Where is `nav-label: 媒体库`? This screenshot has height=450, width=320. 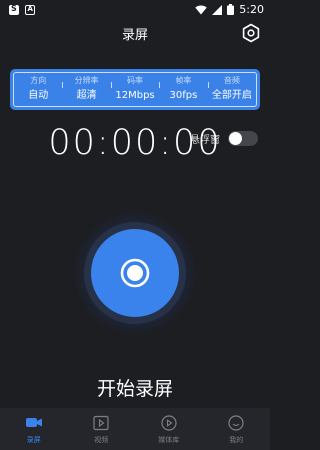
nav-label: 媒体库 is located at coordinates (169, 440).